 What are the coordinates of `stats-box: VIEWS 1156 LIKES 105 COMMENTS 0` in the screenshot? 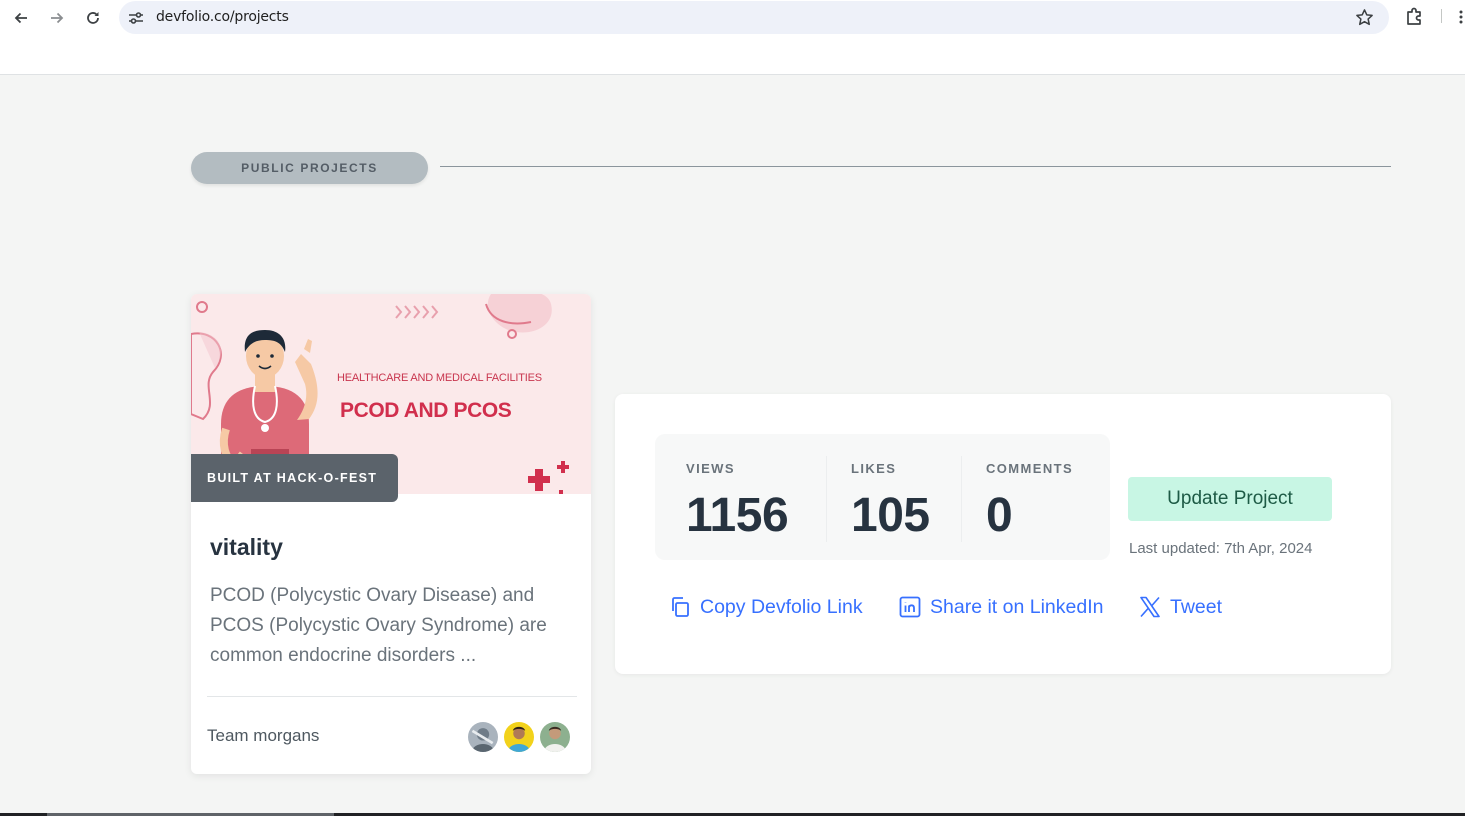 It's located at (882, 497).